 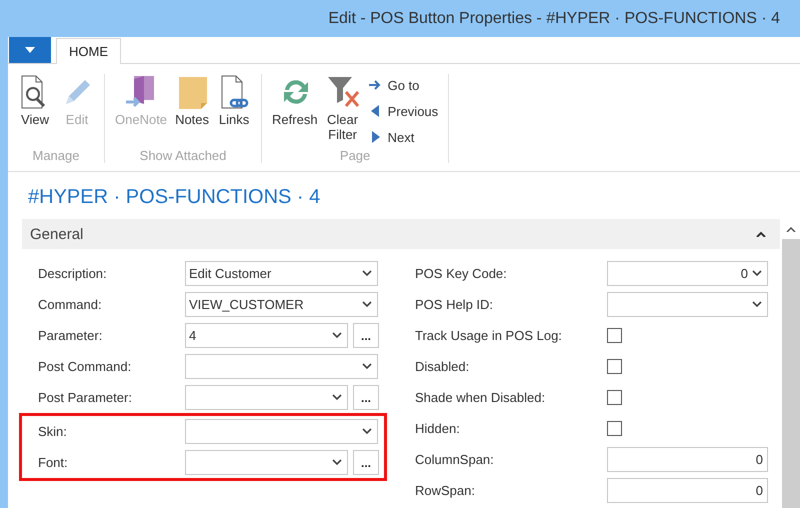 I want to click on dropdown-field: 4, so click(x=266, y=335).